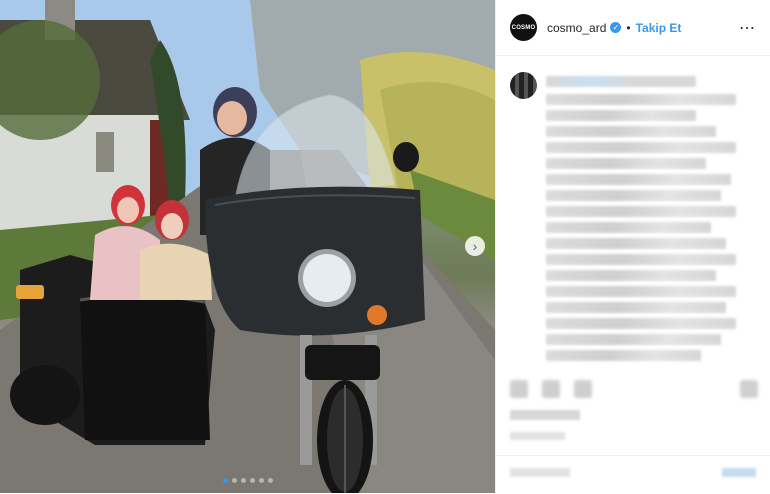  I want to click on avatar: COSMO, so click(523, 27).